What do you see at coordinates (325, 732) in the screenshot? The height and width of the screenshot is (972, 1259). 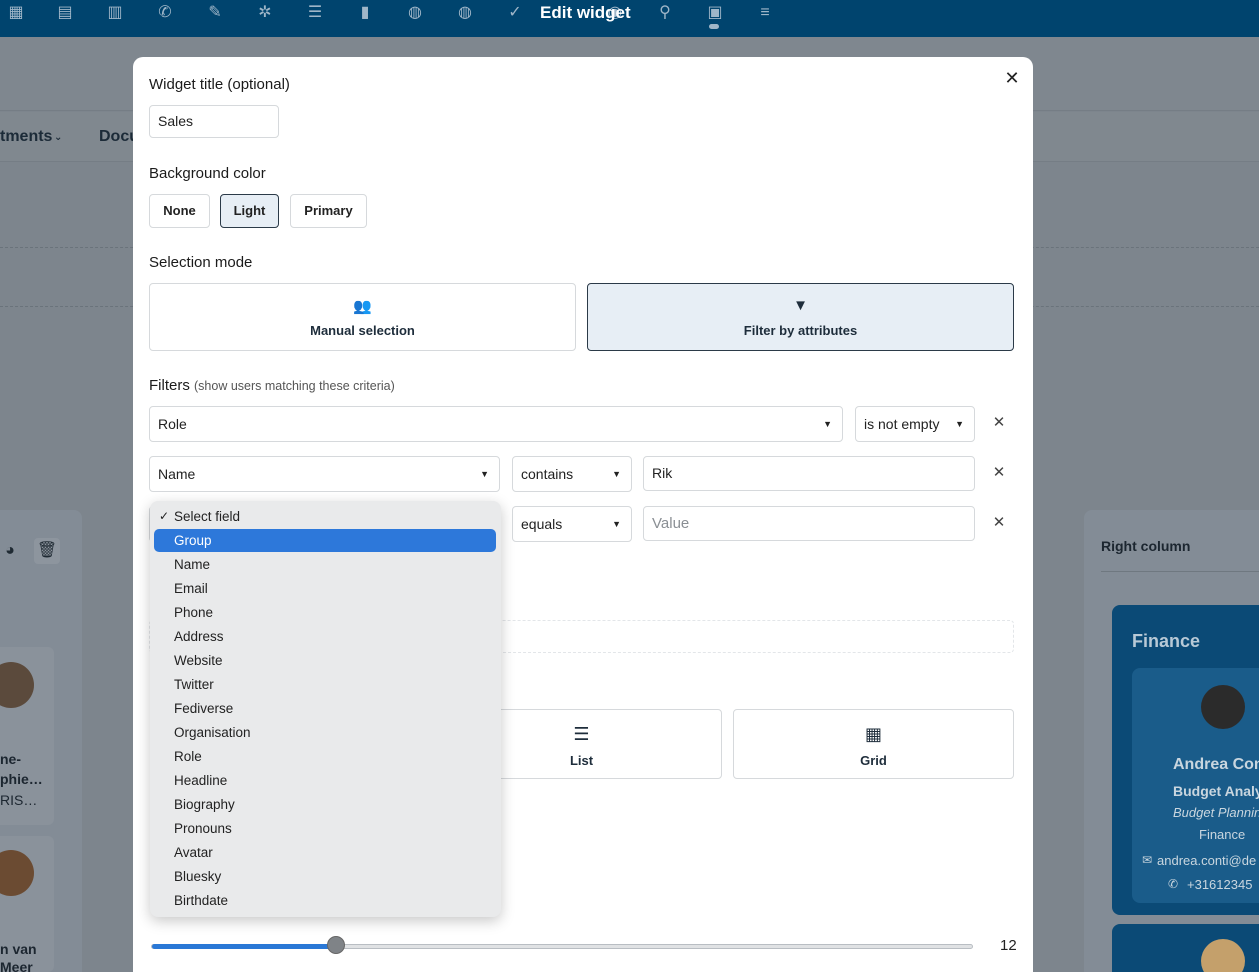 I see `dropdown-option: Organisation` at bounding box center [325, 732].